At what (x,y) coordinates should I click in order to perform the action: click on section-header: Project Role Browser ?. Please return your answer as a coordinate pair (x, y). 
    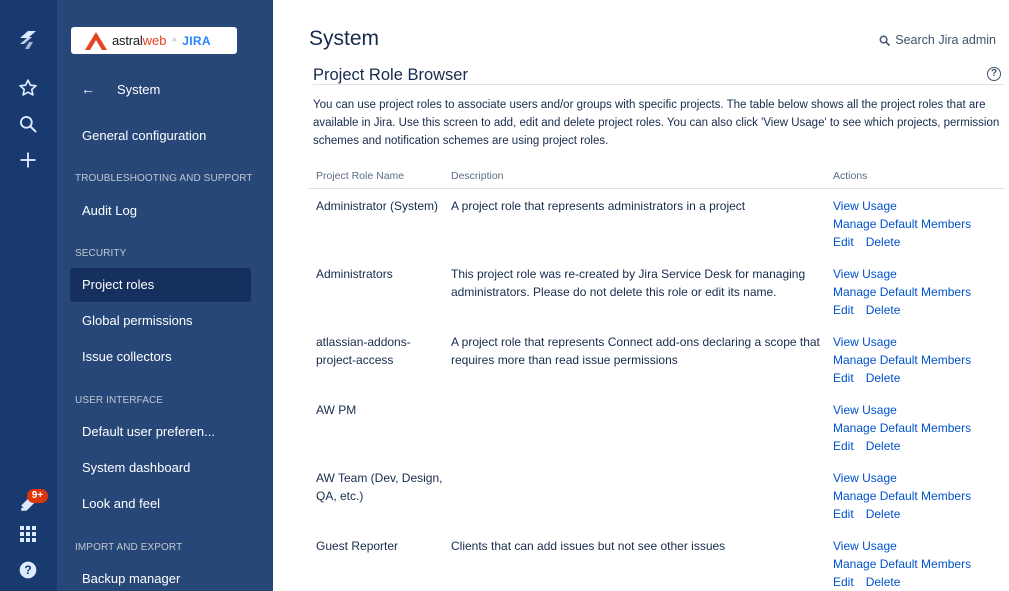
    Looking at the image, I should click on (658, 75).